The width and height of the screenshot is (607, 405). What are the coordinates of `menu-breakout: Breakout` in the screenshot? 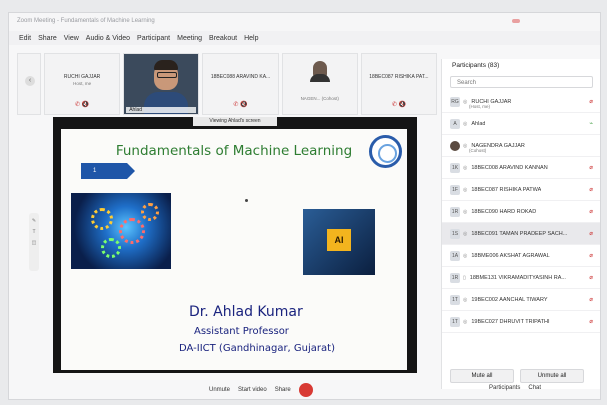 It's located at (223, 38).